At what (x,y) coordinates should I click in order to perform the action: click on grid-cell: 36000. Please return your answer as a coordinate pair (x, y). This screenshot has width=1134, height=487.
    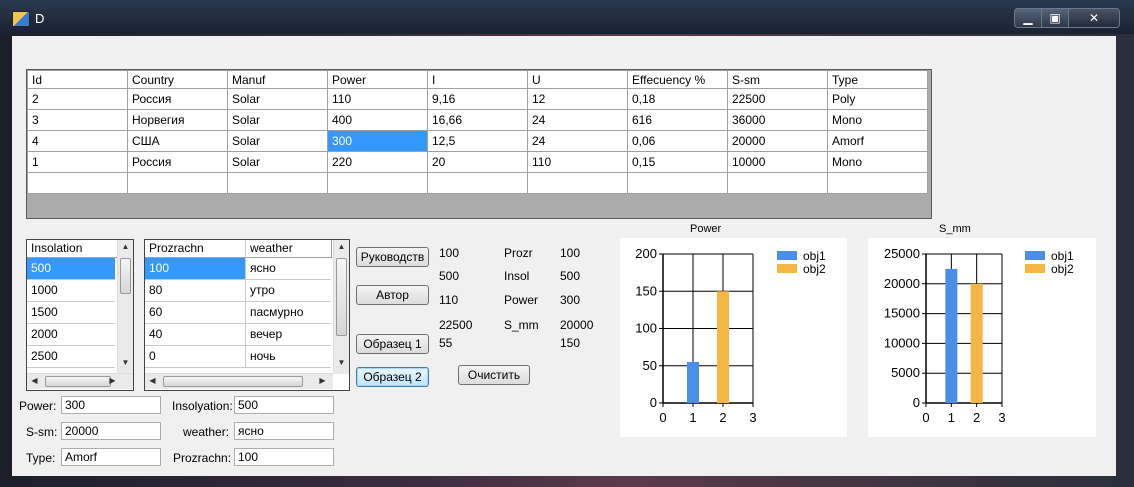
    Looking at the image, I should click on (777, 120).